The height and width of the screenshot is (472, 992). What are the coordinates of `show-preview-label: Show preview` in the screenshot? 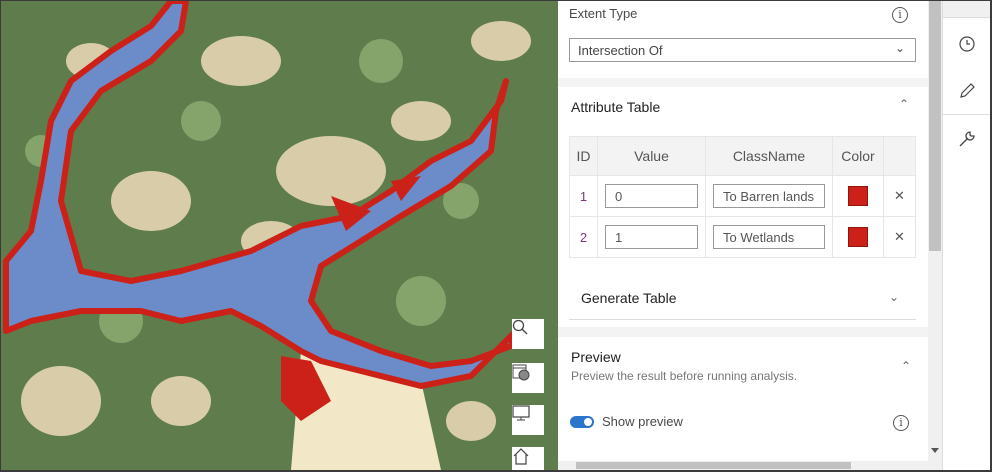 It's located at (642, 421).